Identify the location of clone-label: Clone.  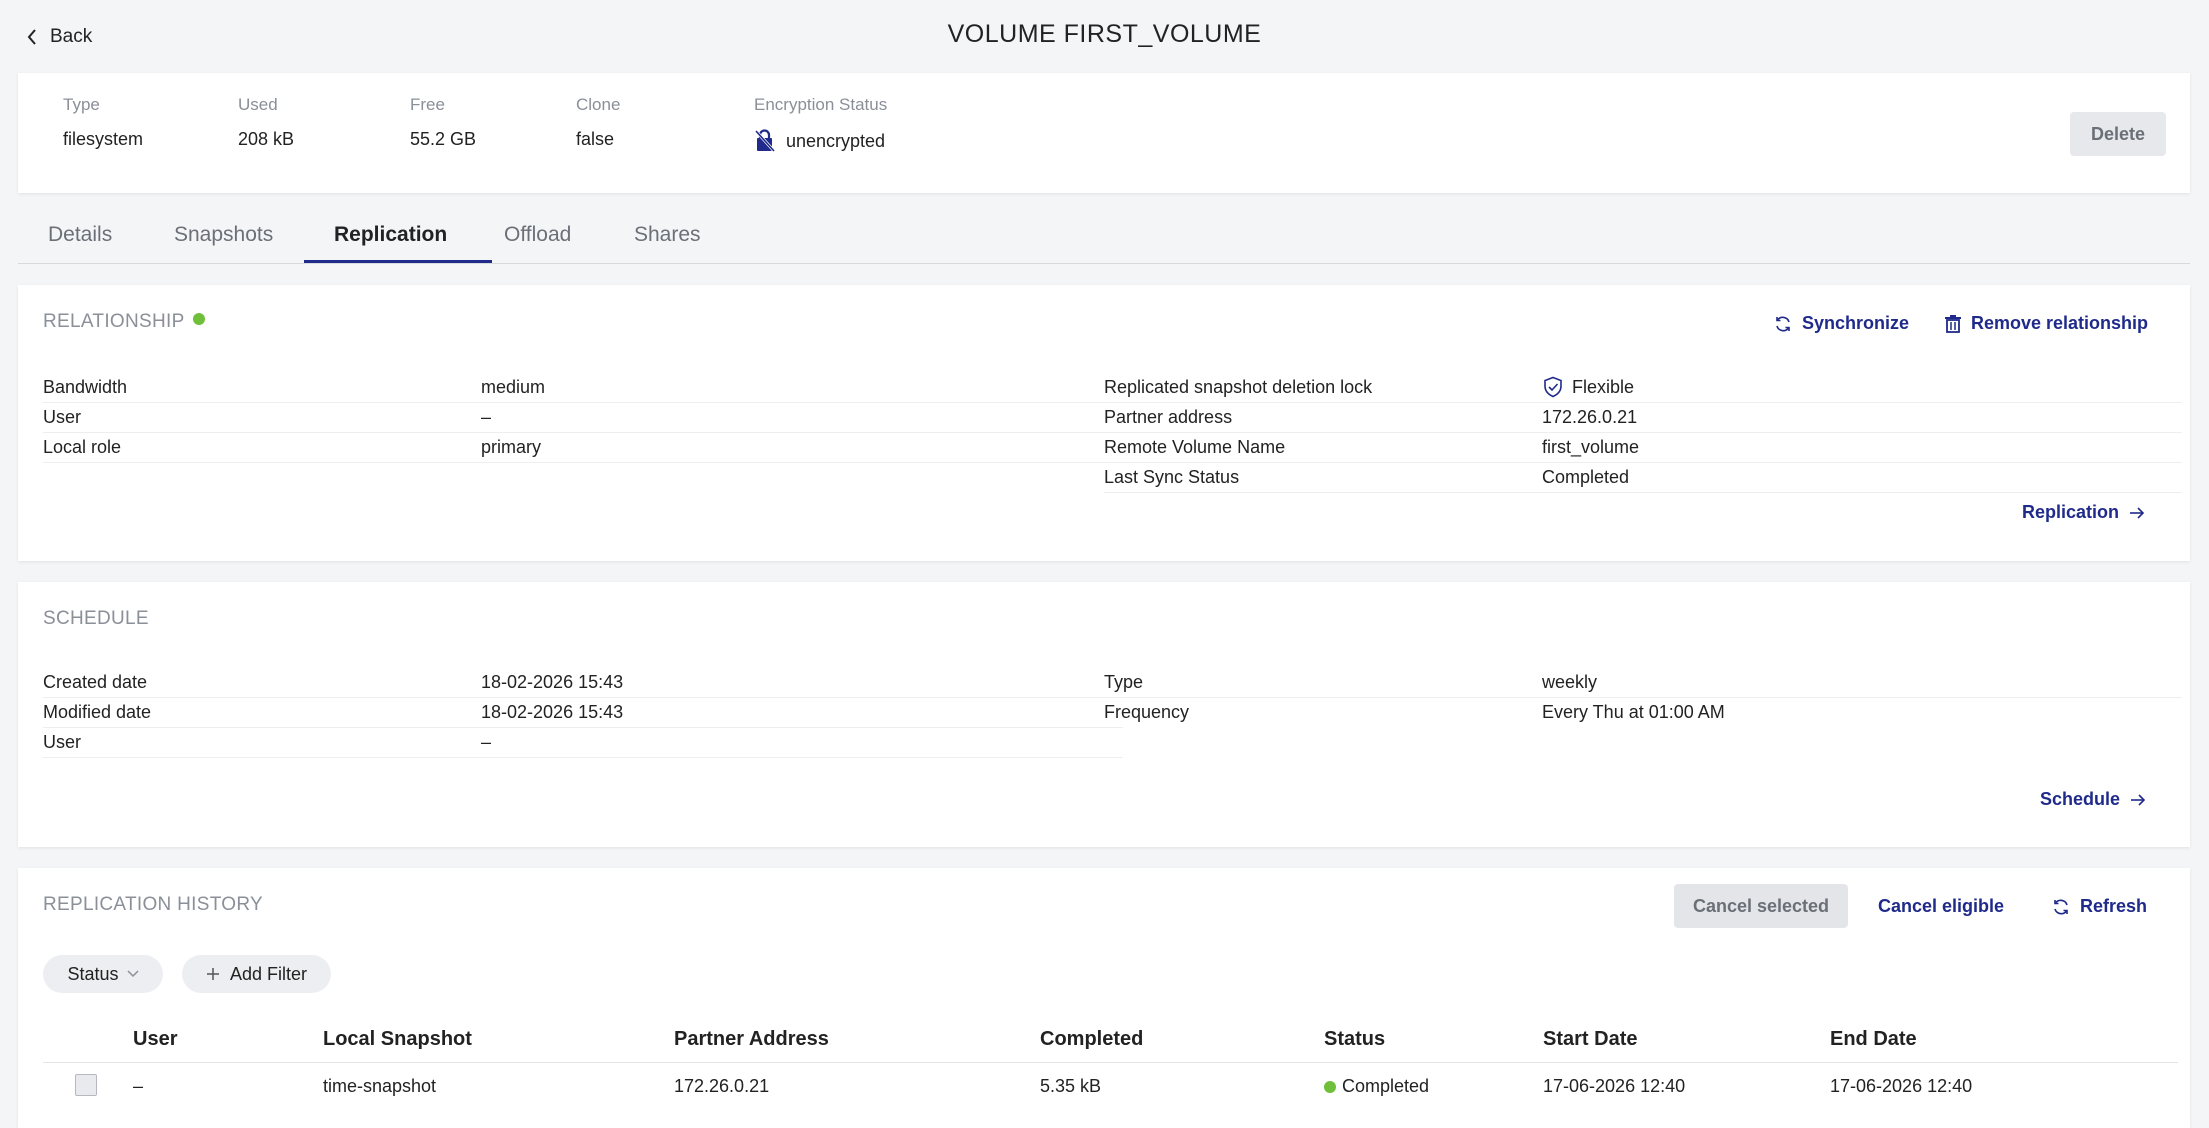
(598, 104).